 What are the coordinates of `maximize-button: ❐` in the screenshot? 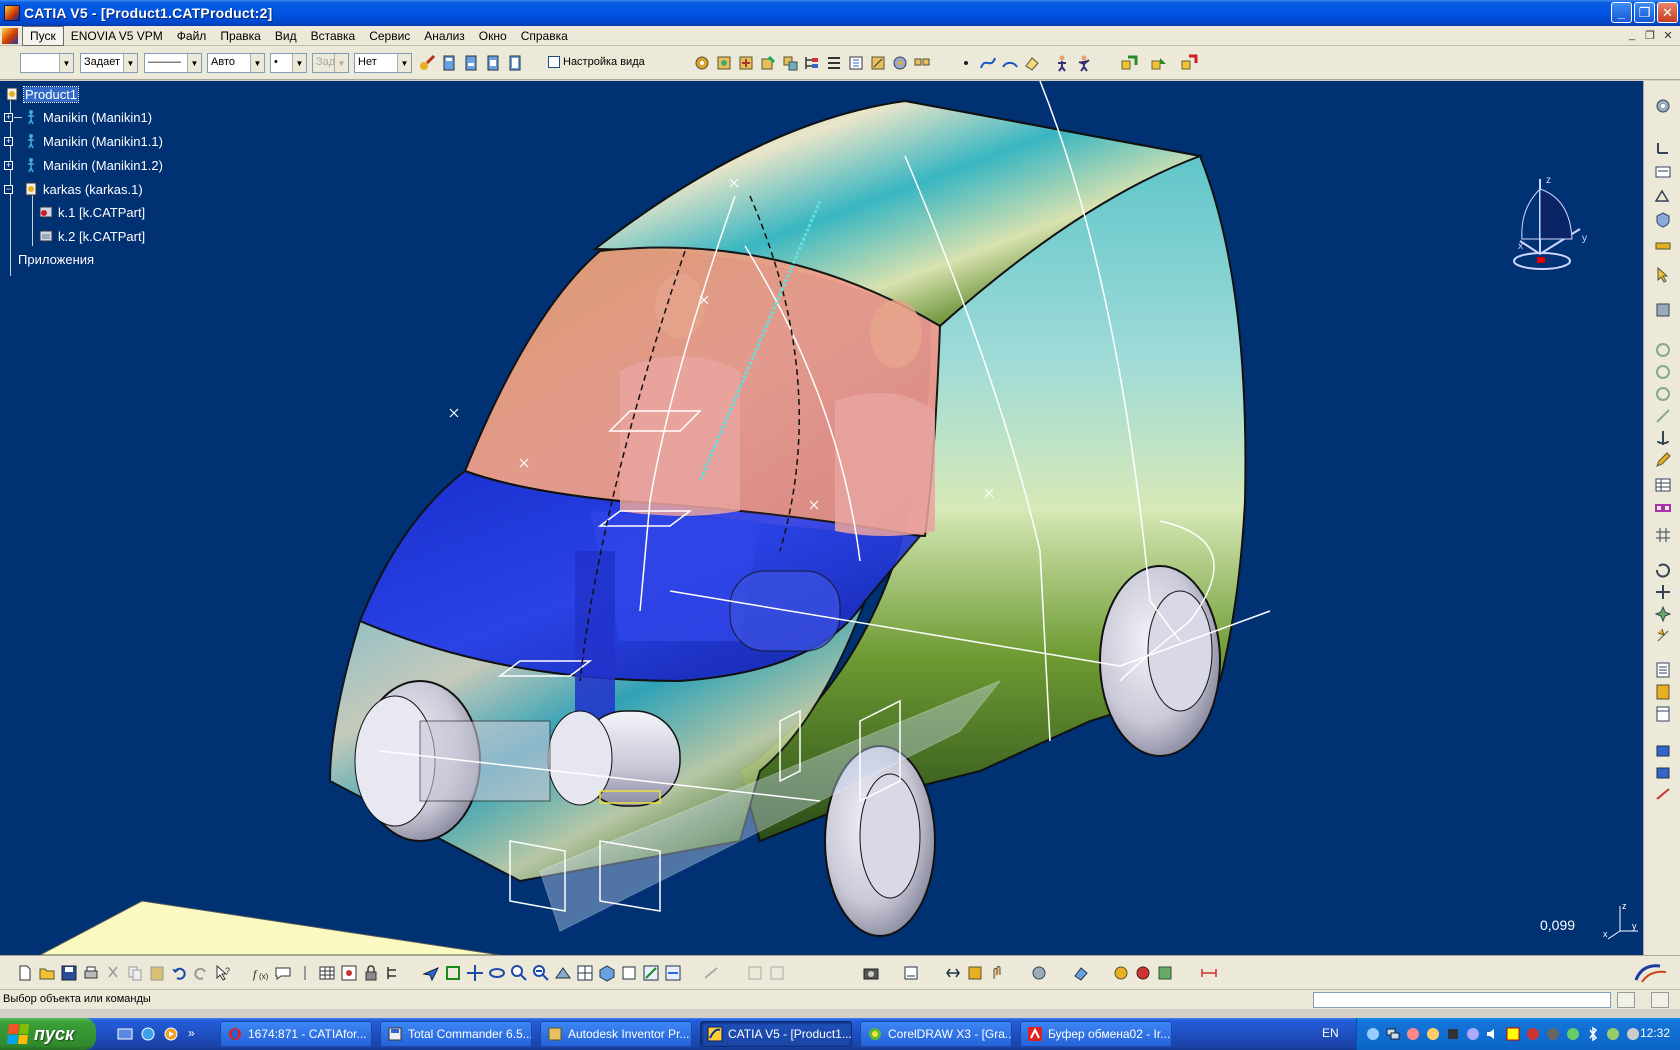 It's located at (1644, 12).